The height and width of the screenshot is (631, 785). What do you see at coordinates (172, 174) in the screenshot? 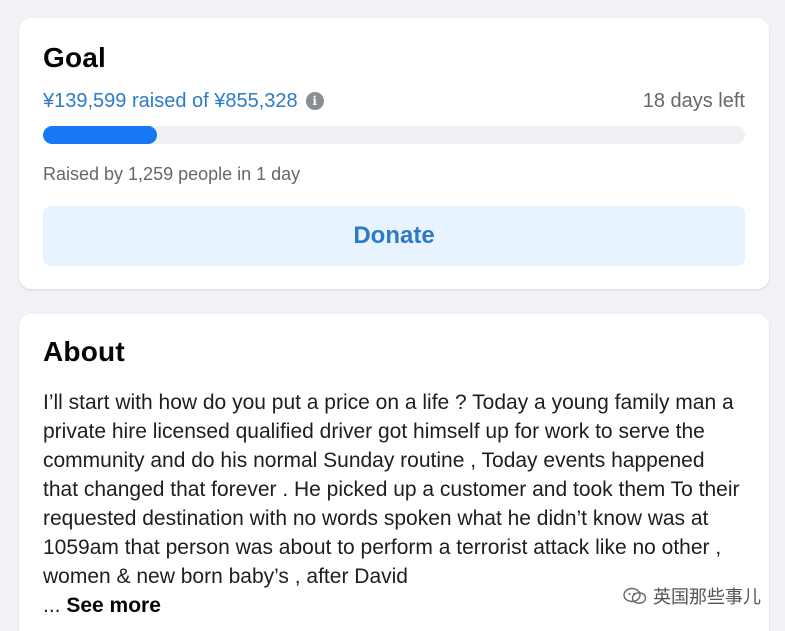
I see `raised-by-text: Raised by 1,259 people in 1 day` at bounding box center [172, 174].